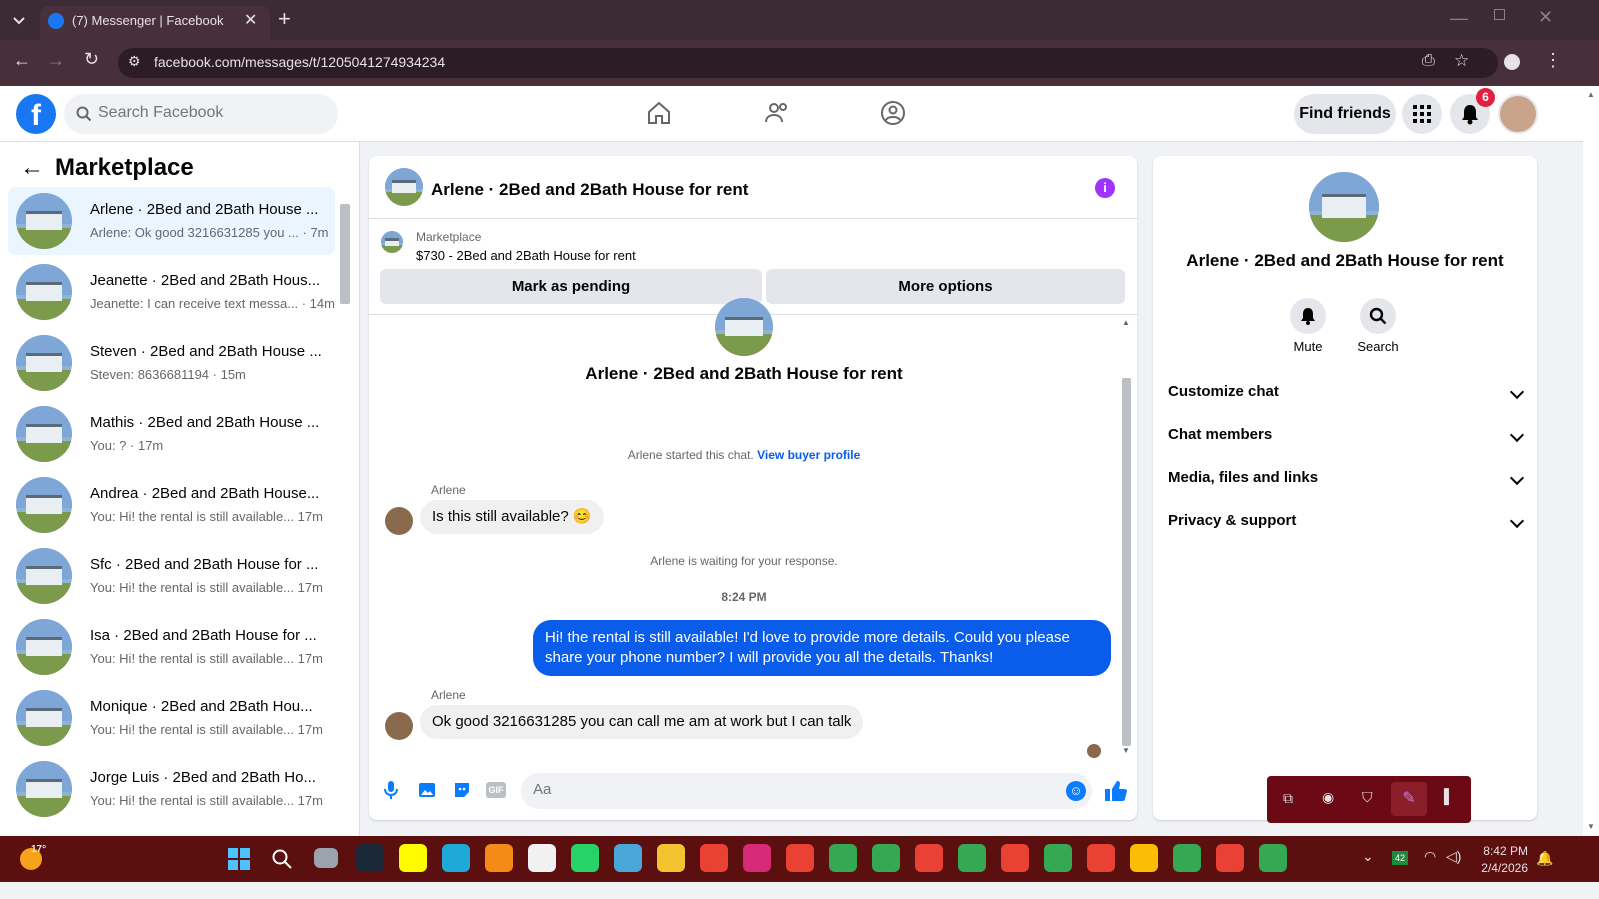 This screenshot has height=899, width=1599. I want to click on facebook-logo-icon: f, so click(36, 114).